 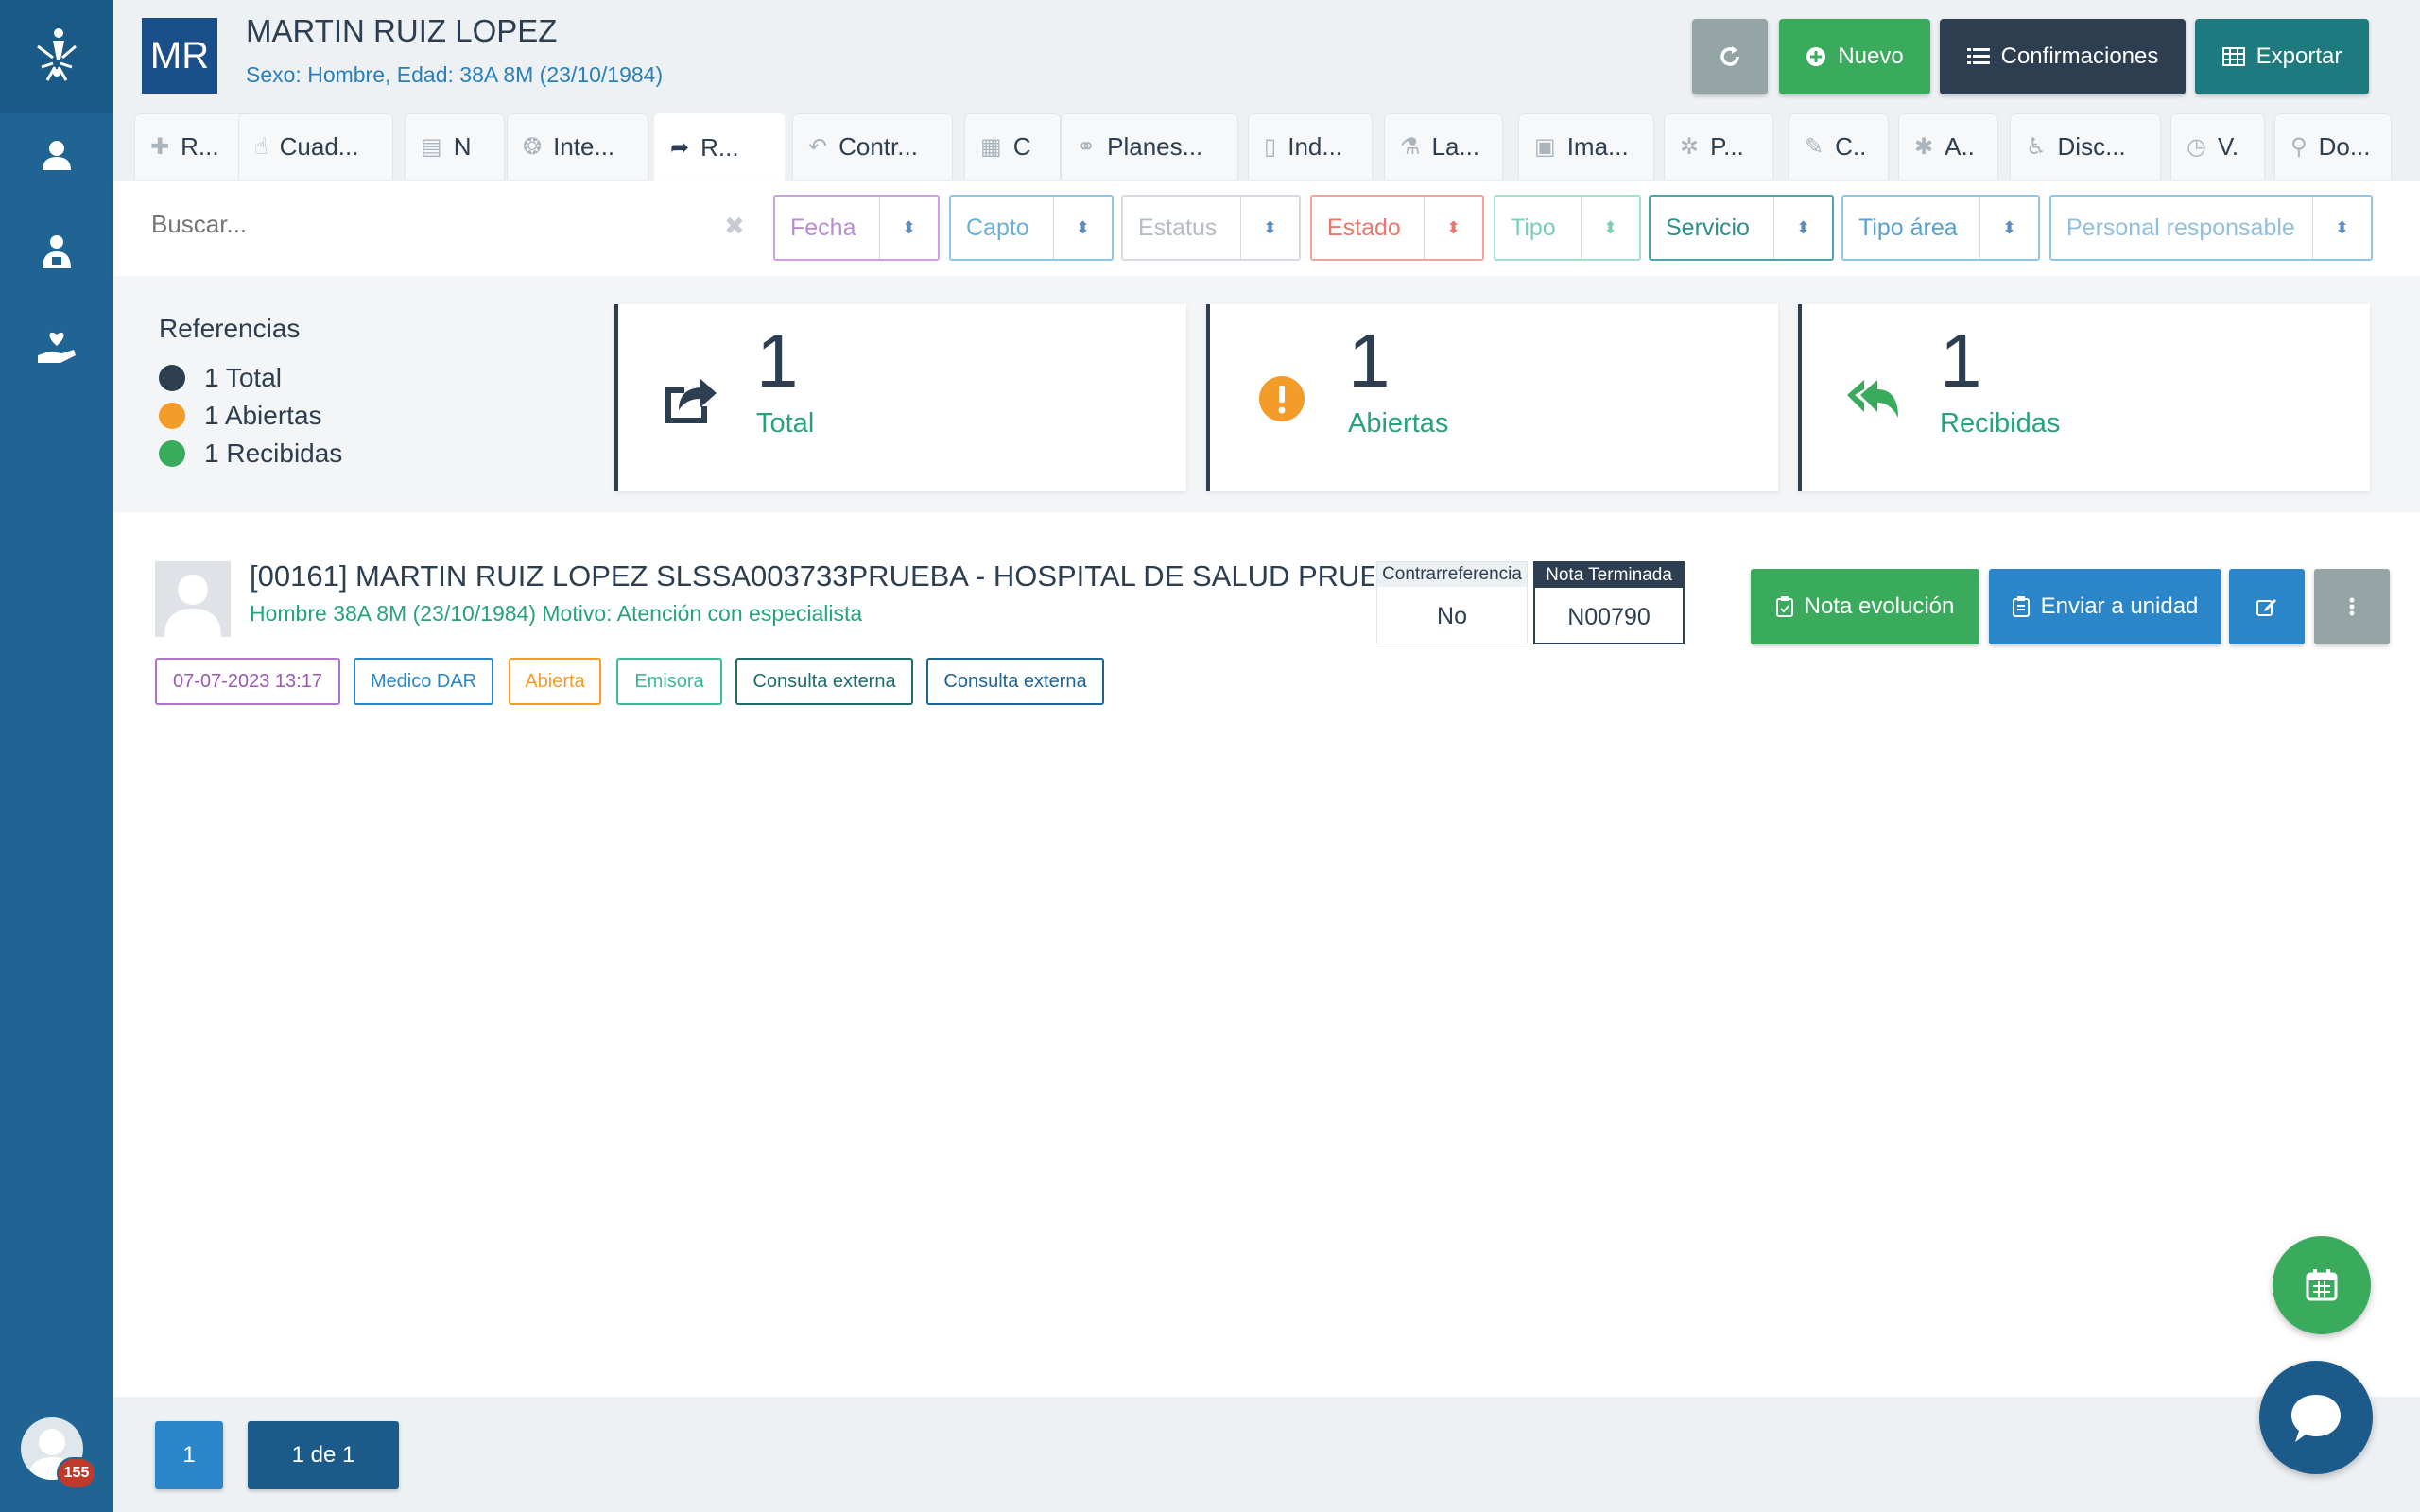 I want to click on sidebar-item-user, so click(x=56, y=155).